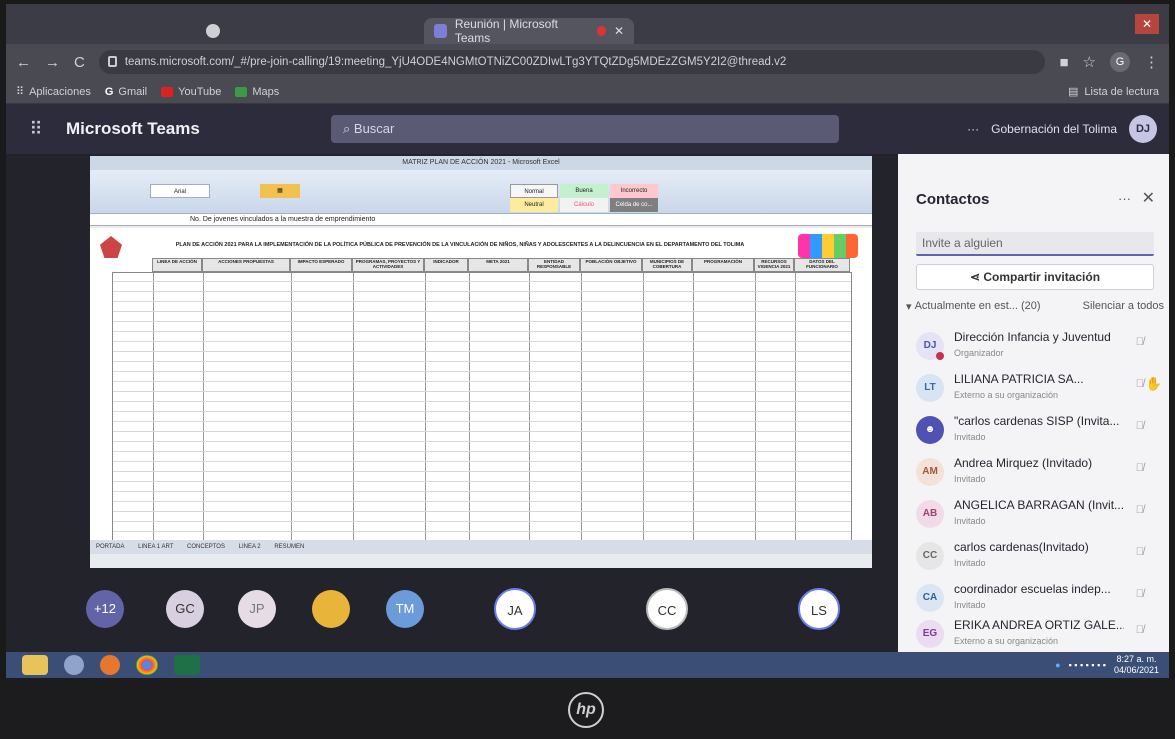  What do you see at coordinates (1120, 62) in the screenshot?
I see `profile-icon: G` at bounding box center [1120, 62].